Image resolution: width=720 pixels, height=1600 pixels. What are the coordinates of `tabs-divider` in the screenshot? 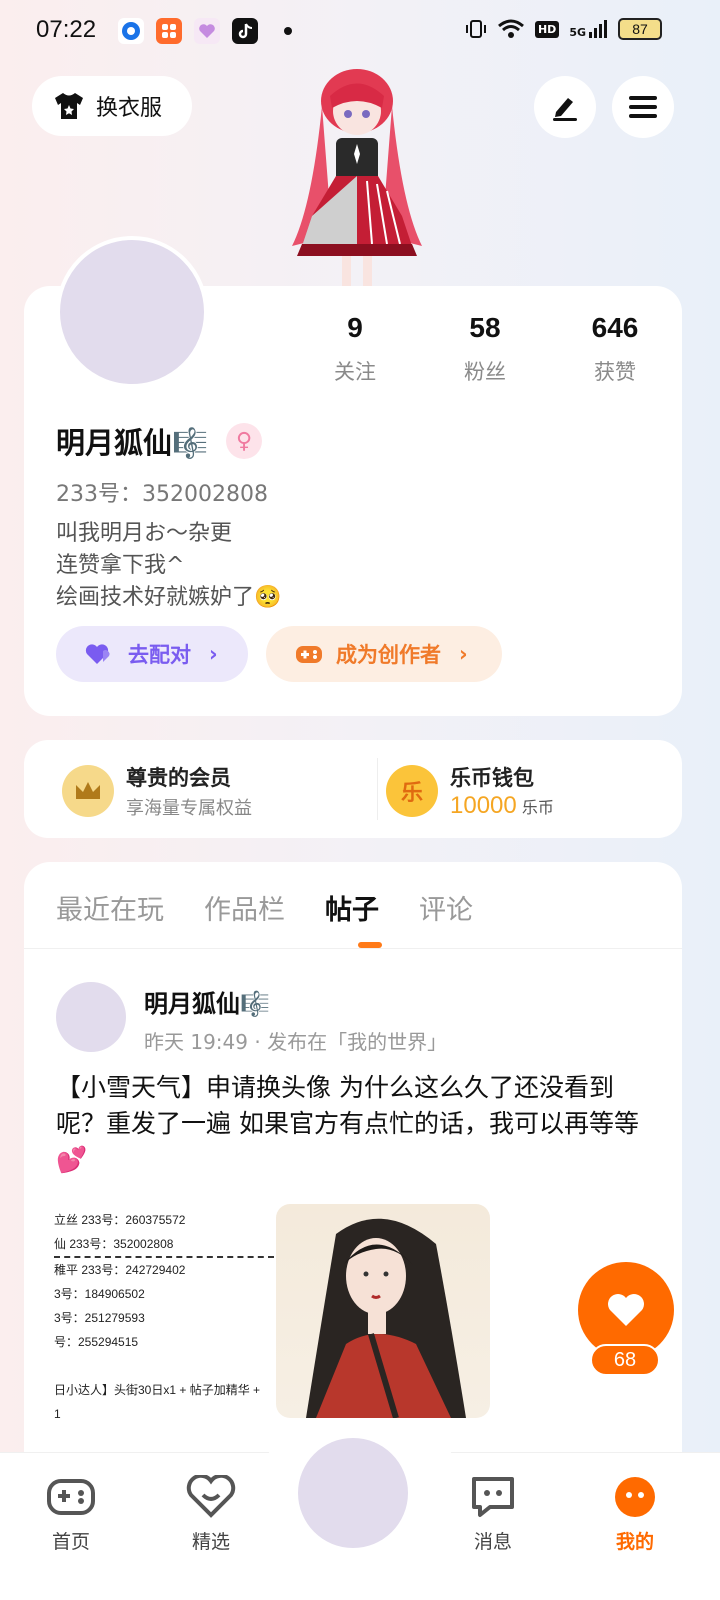 It's located at (353, 948).